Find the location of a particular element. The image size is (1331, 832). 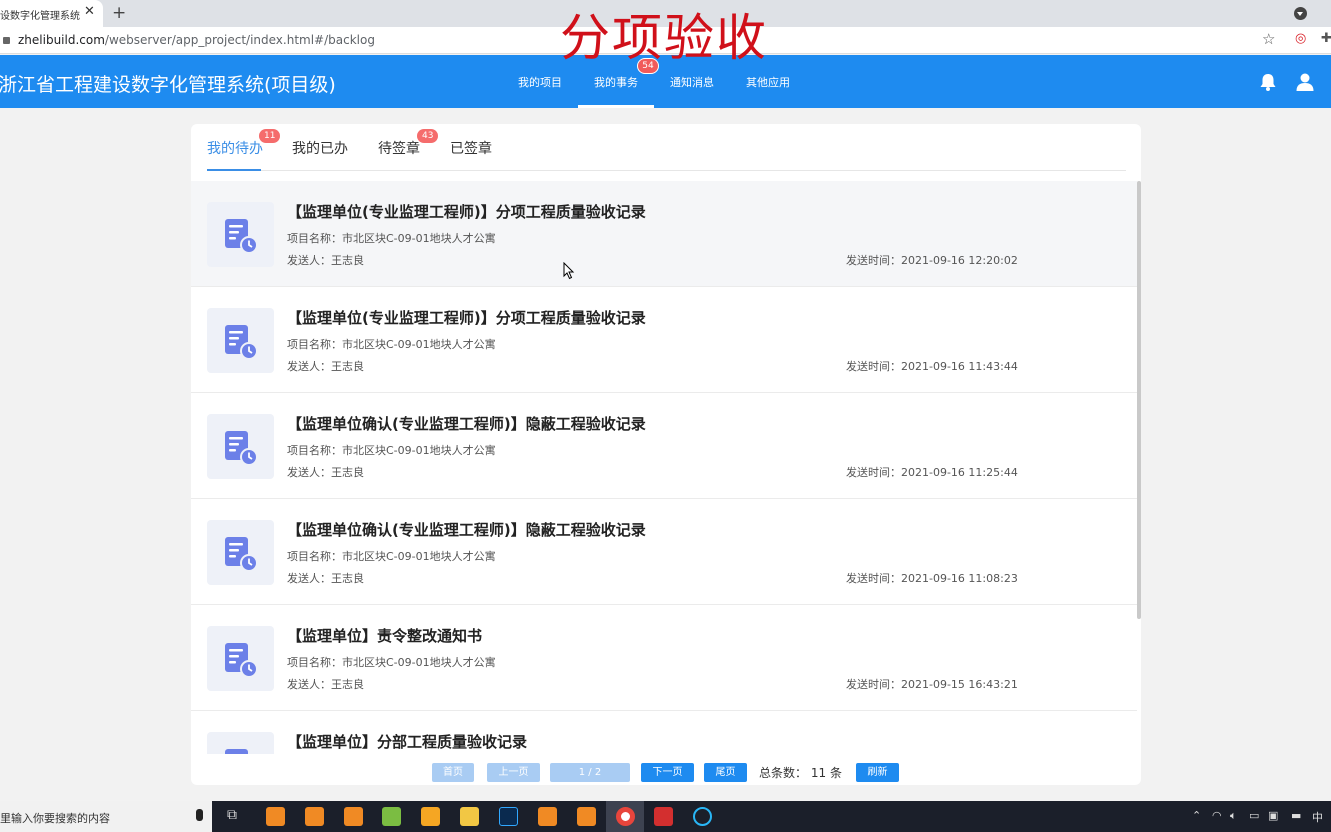

total-value: 11 is located at coordinates (818, 773).